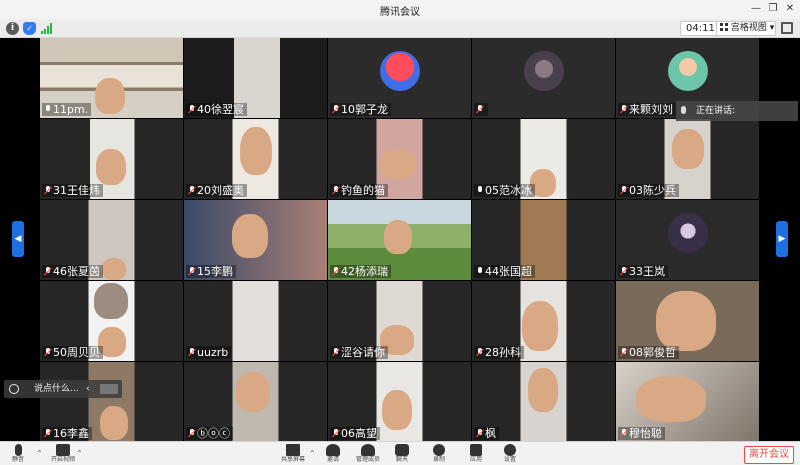  What do you see at coordinates (756, 9) in the screenshot?
I see `minimize-icon: —` at bounding box center [756, 9].